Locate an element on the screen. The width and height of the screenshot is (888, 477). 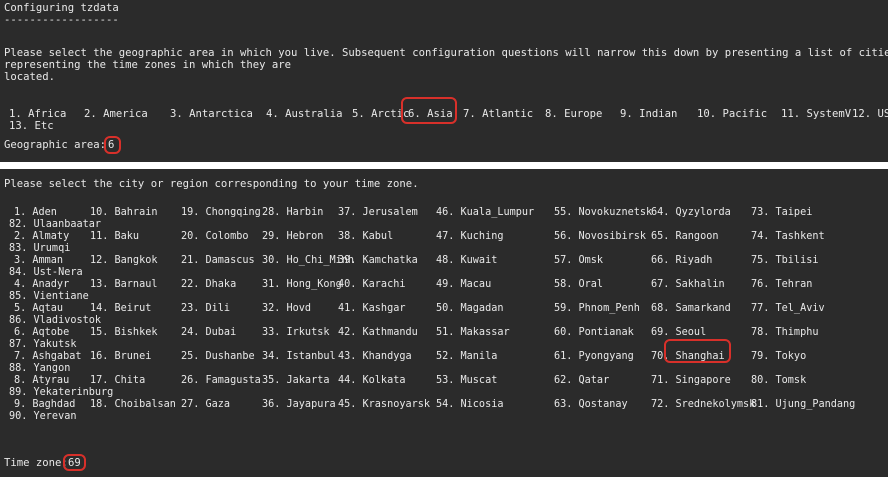
city-option: 6. Aqtobe is located at coordinates (41, 333).